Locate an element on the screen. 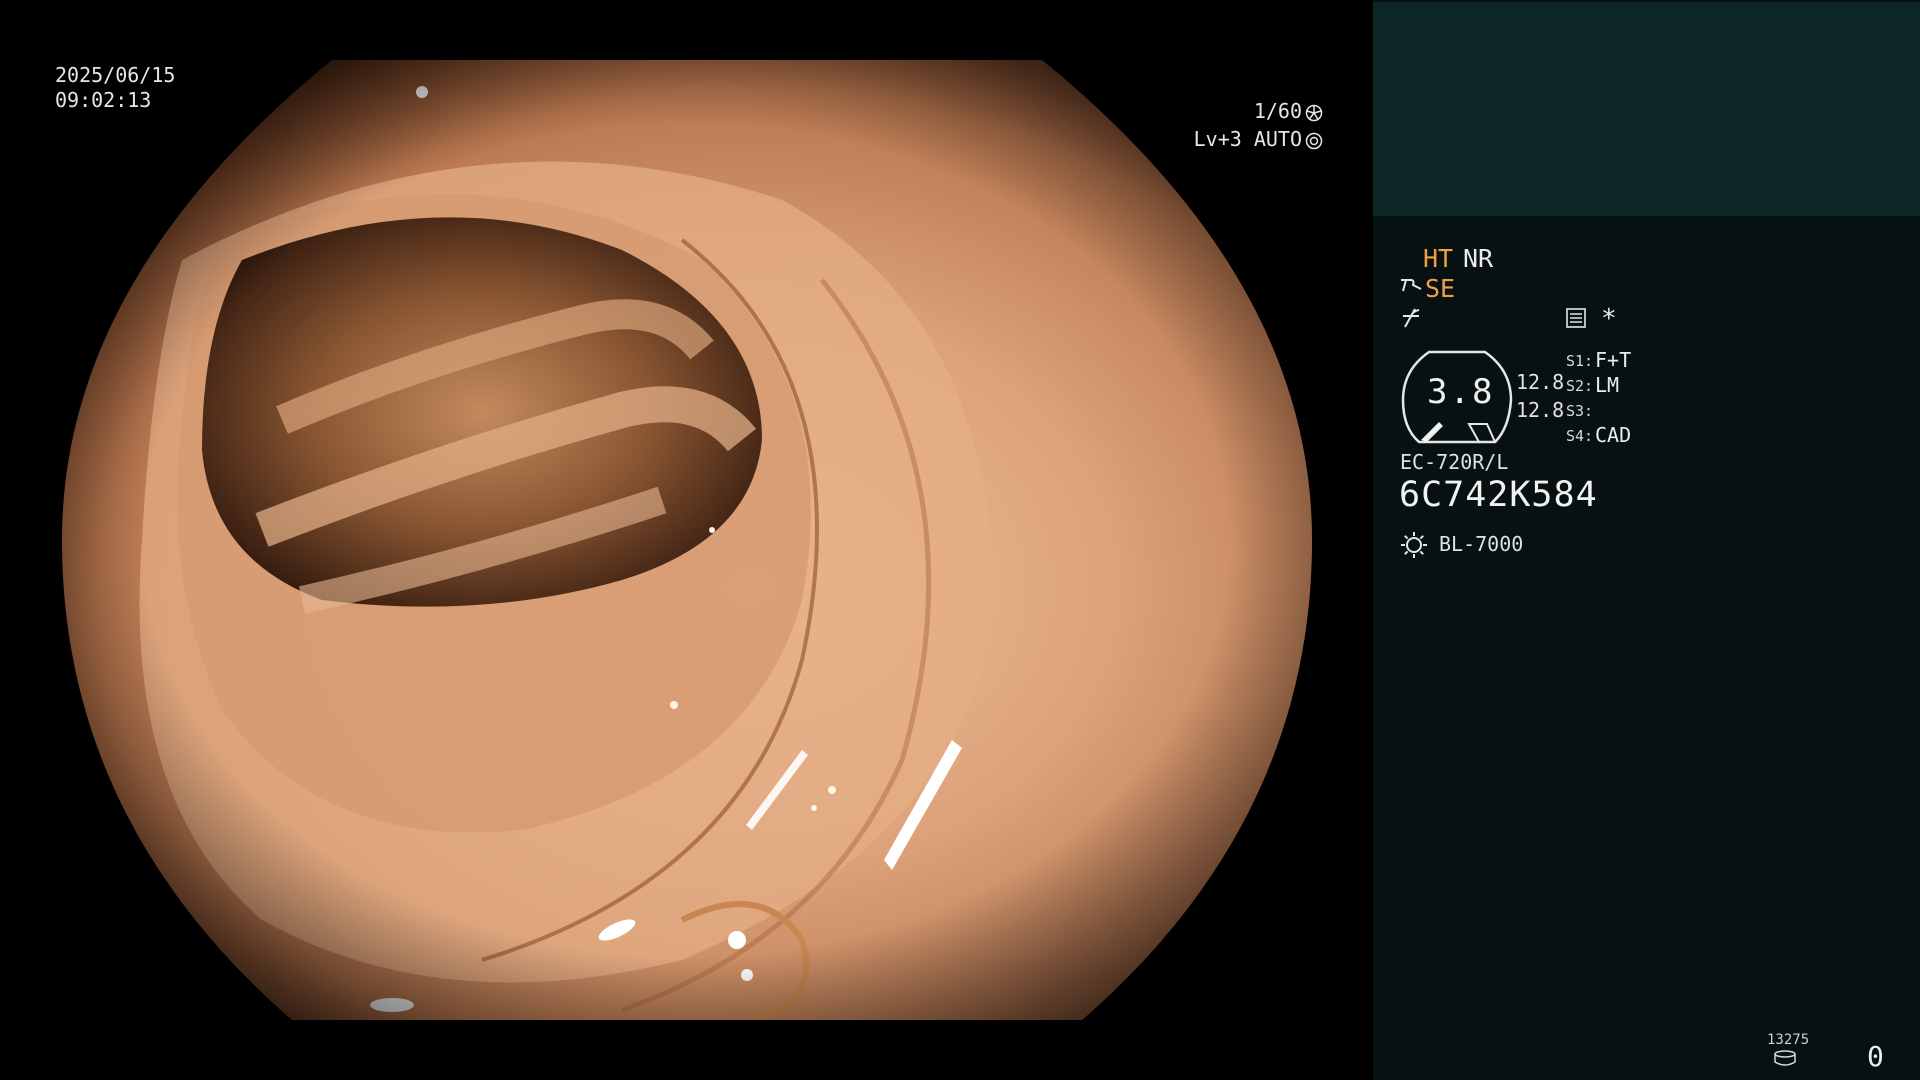  preview-area is located at coordinates (1646, 109).